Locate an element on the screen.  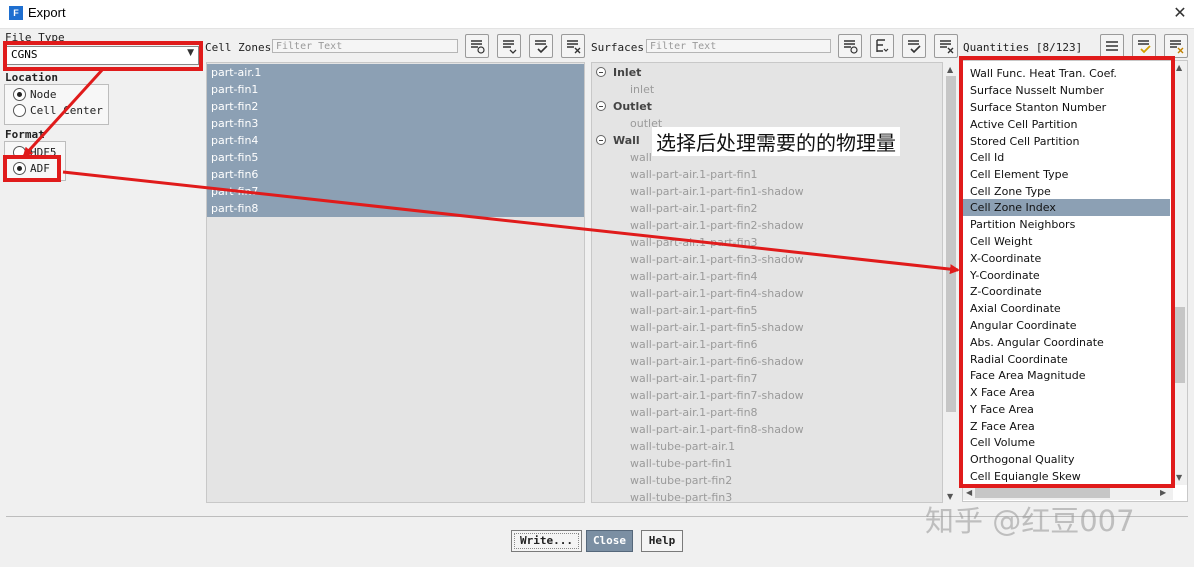
arrow-format-to-quantities is located at coordinates (511, 222).